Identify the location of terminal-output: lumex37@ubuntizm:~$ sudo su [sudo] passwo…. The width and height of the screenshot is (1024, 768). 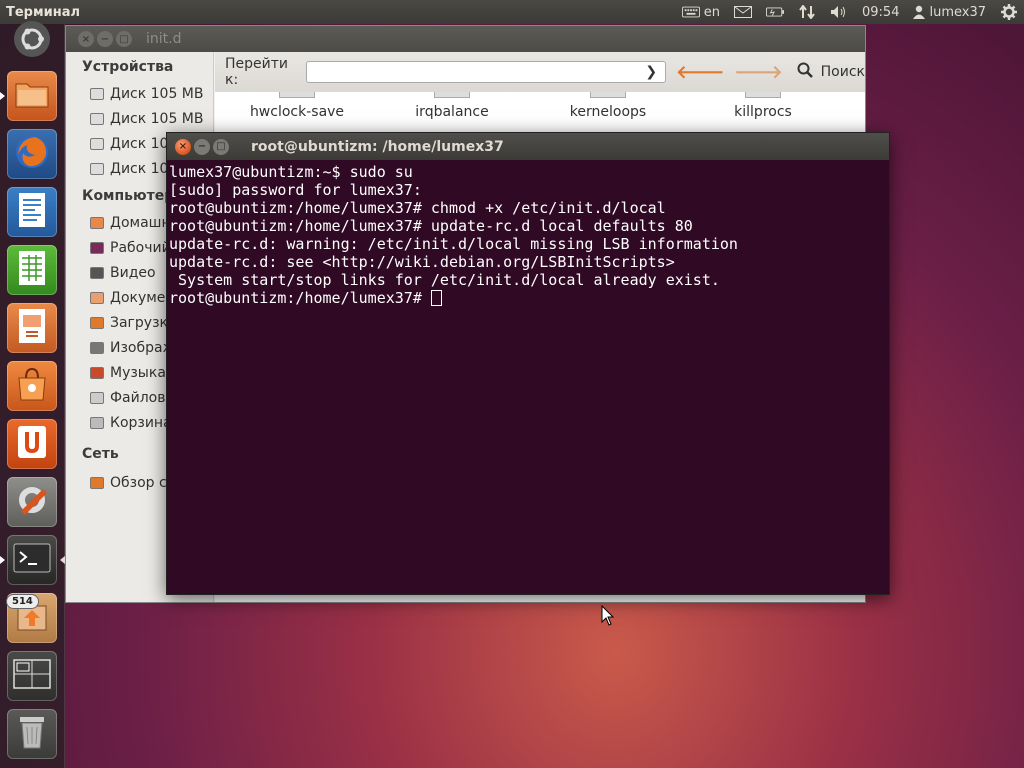
(528, 233).